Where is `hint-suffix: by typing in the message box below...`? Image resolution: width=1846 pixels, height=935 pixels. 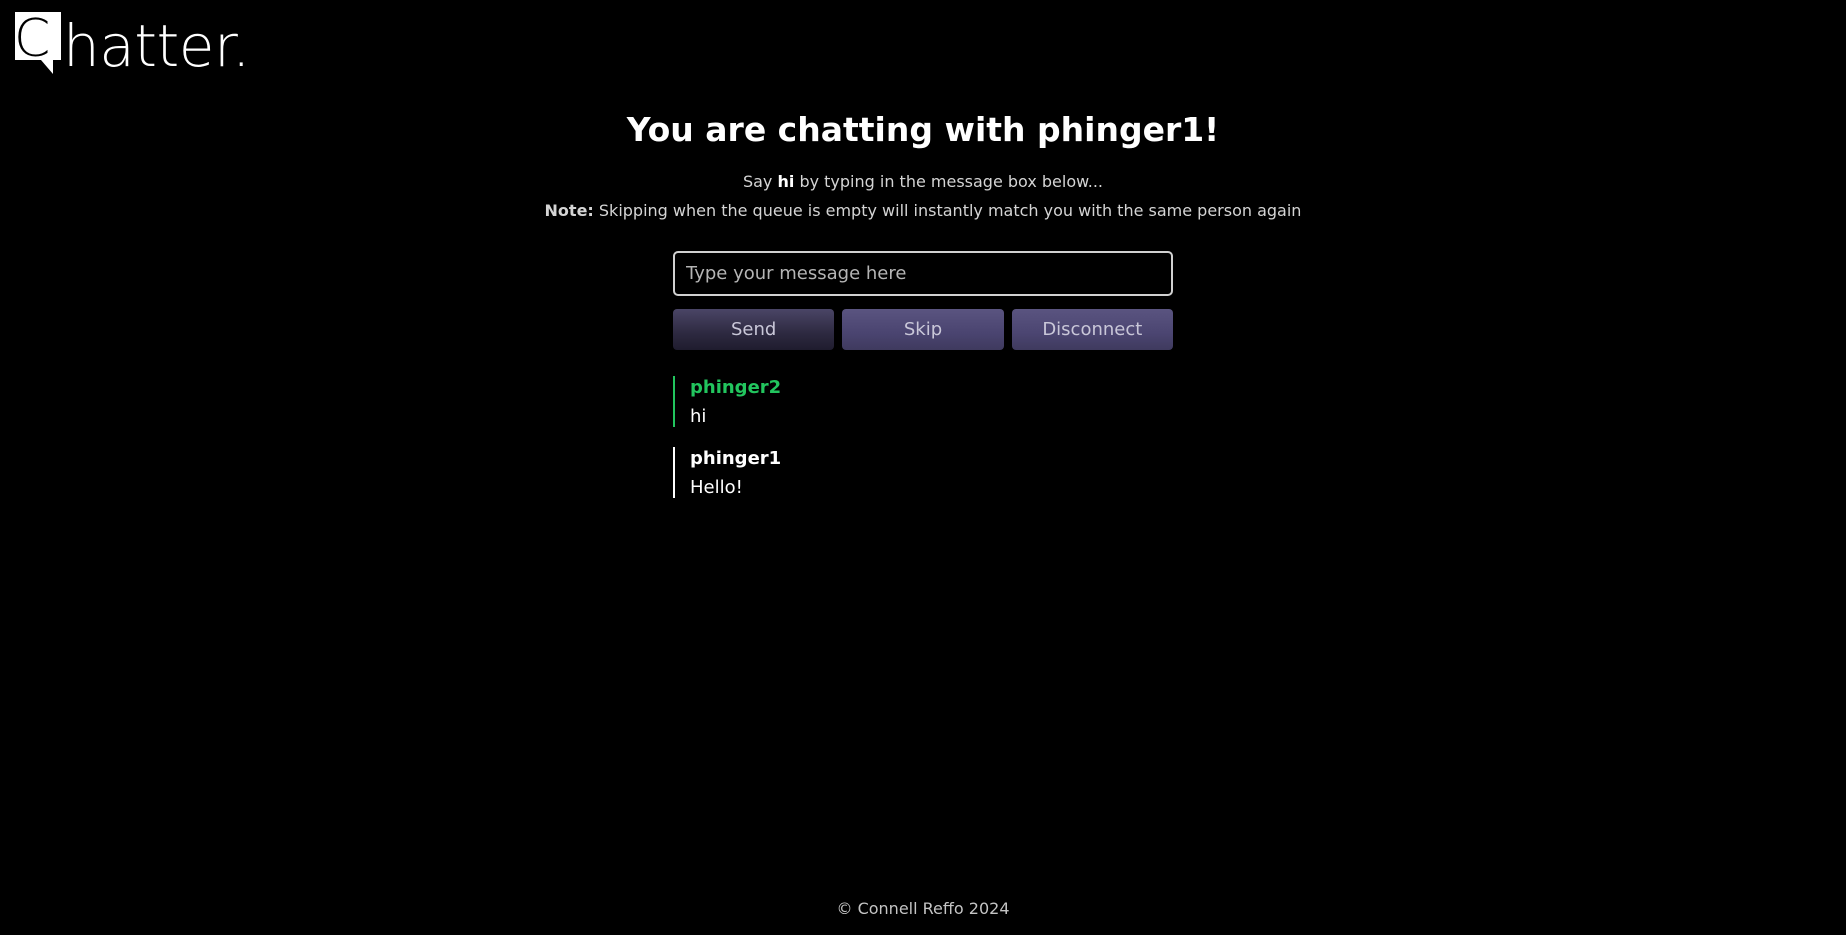
hint-suffix: by typing in the message box below... is located at coordinates (949, 181).